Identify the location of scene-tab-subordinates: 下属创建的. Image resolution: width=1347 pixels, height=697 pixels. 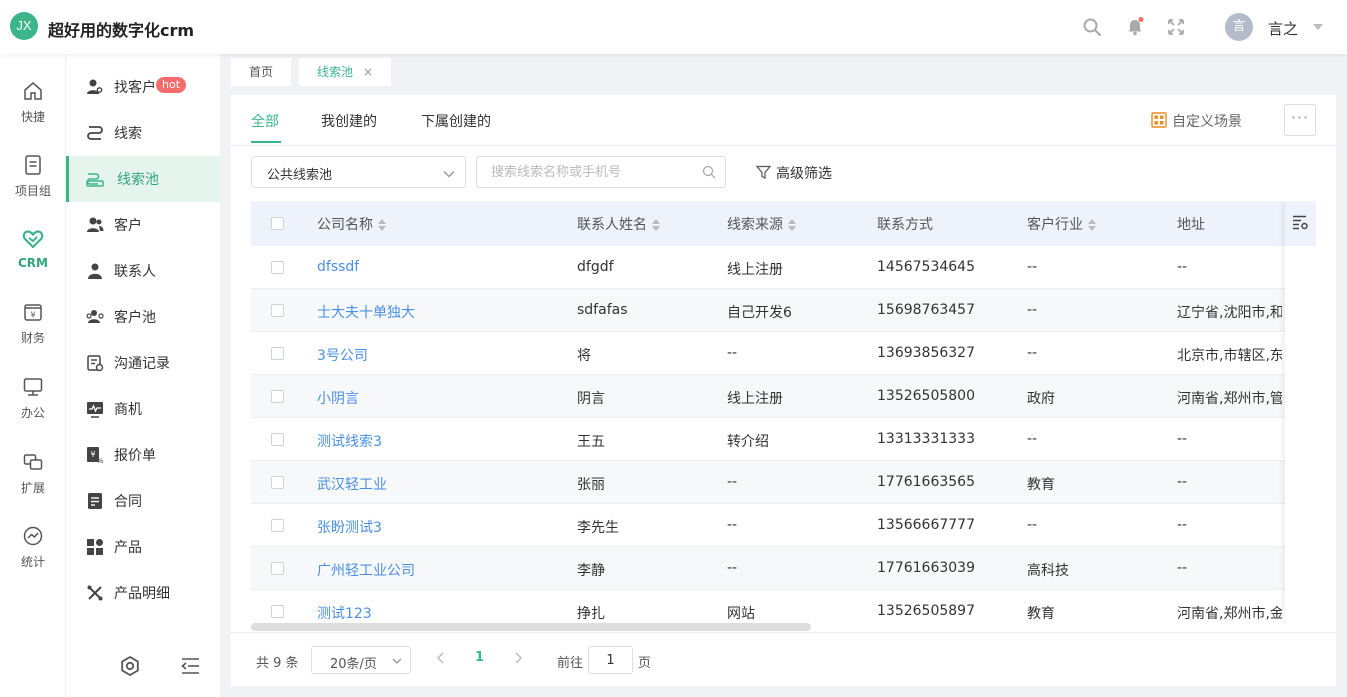
(456, 121).